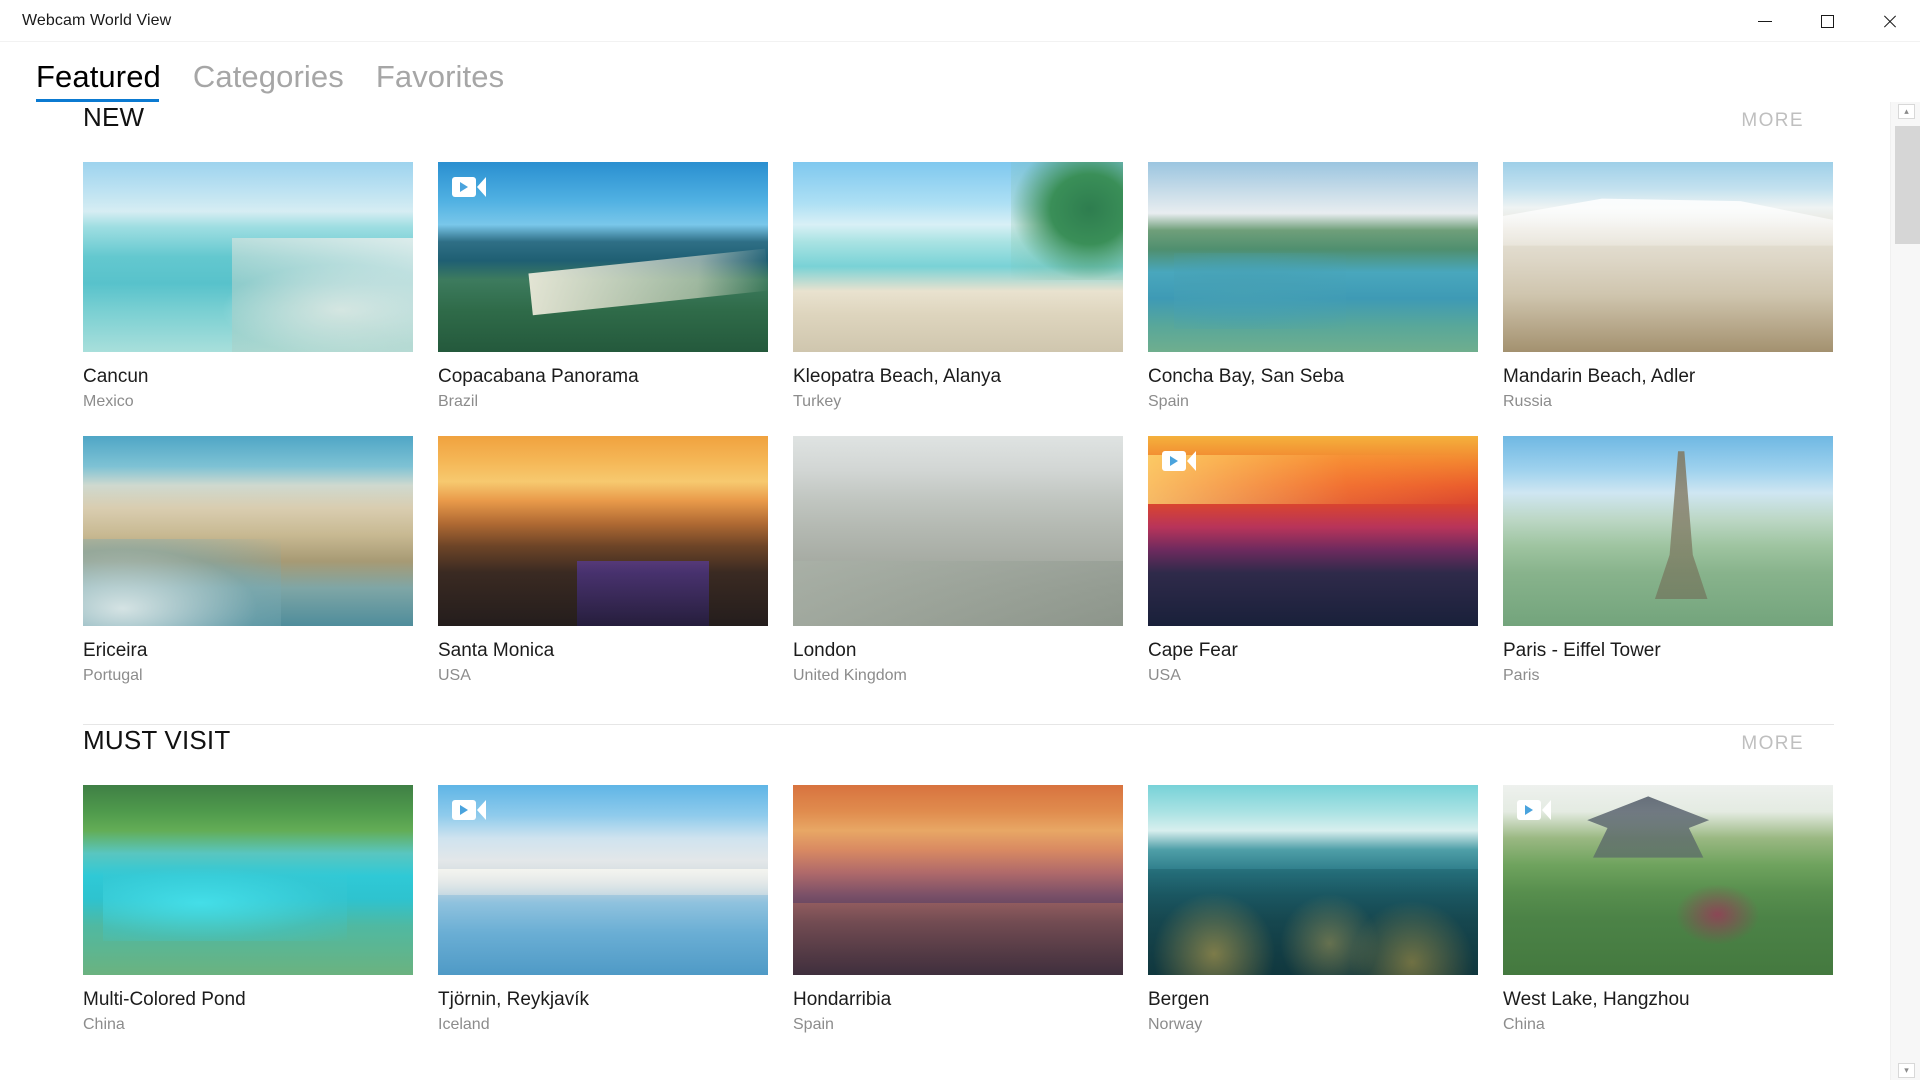 This screenshot has width=1920, height=1080. I want to click on card-bergen: Bergen Norway, so click(1313, 922).